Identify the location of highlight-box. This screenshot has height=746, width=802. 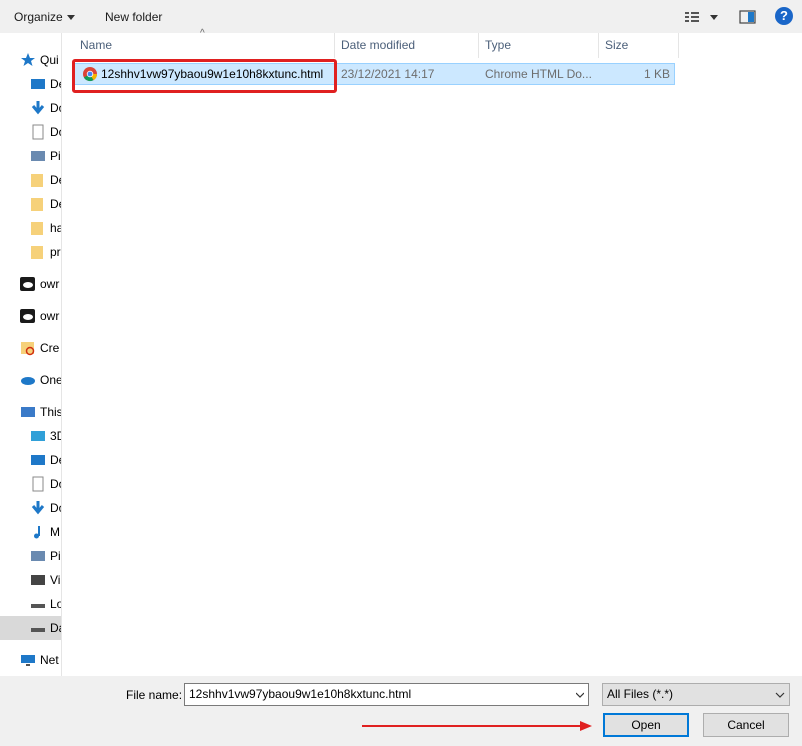
(204, 76).